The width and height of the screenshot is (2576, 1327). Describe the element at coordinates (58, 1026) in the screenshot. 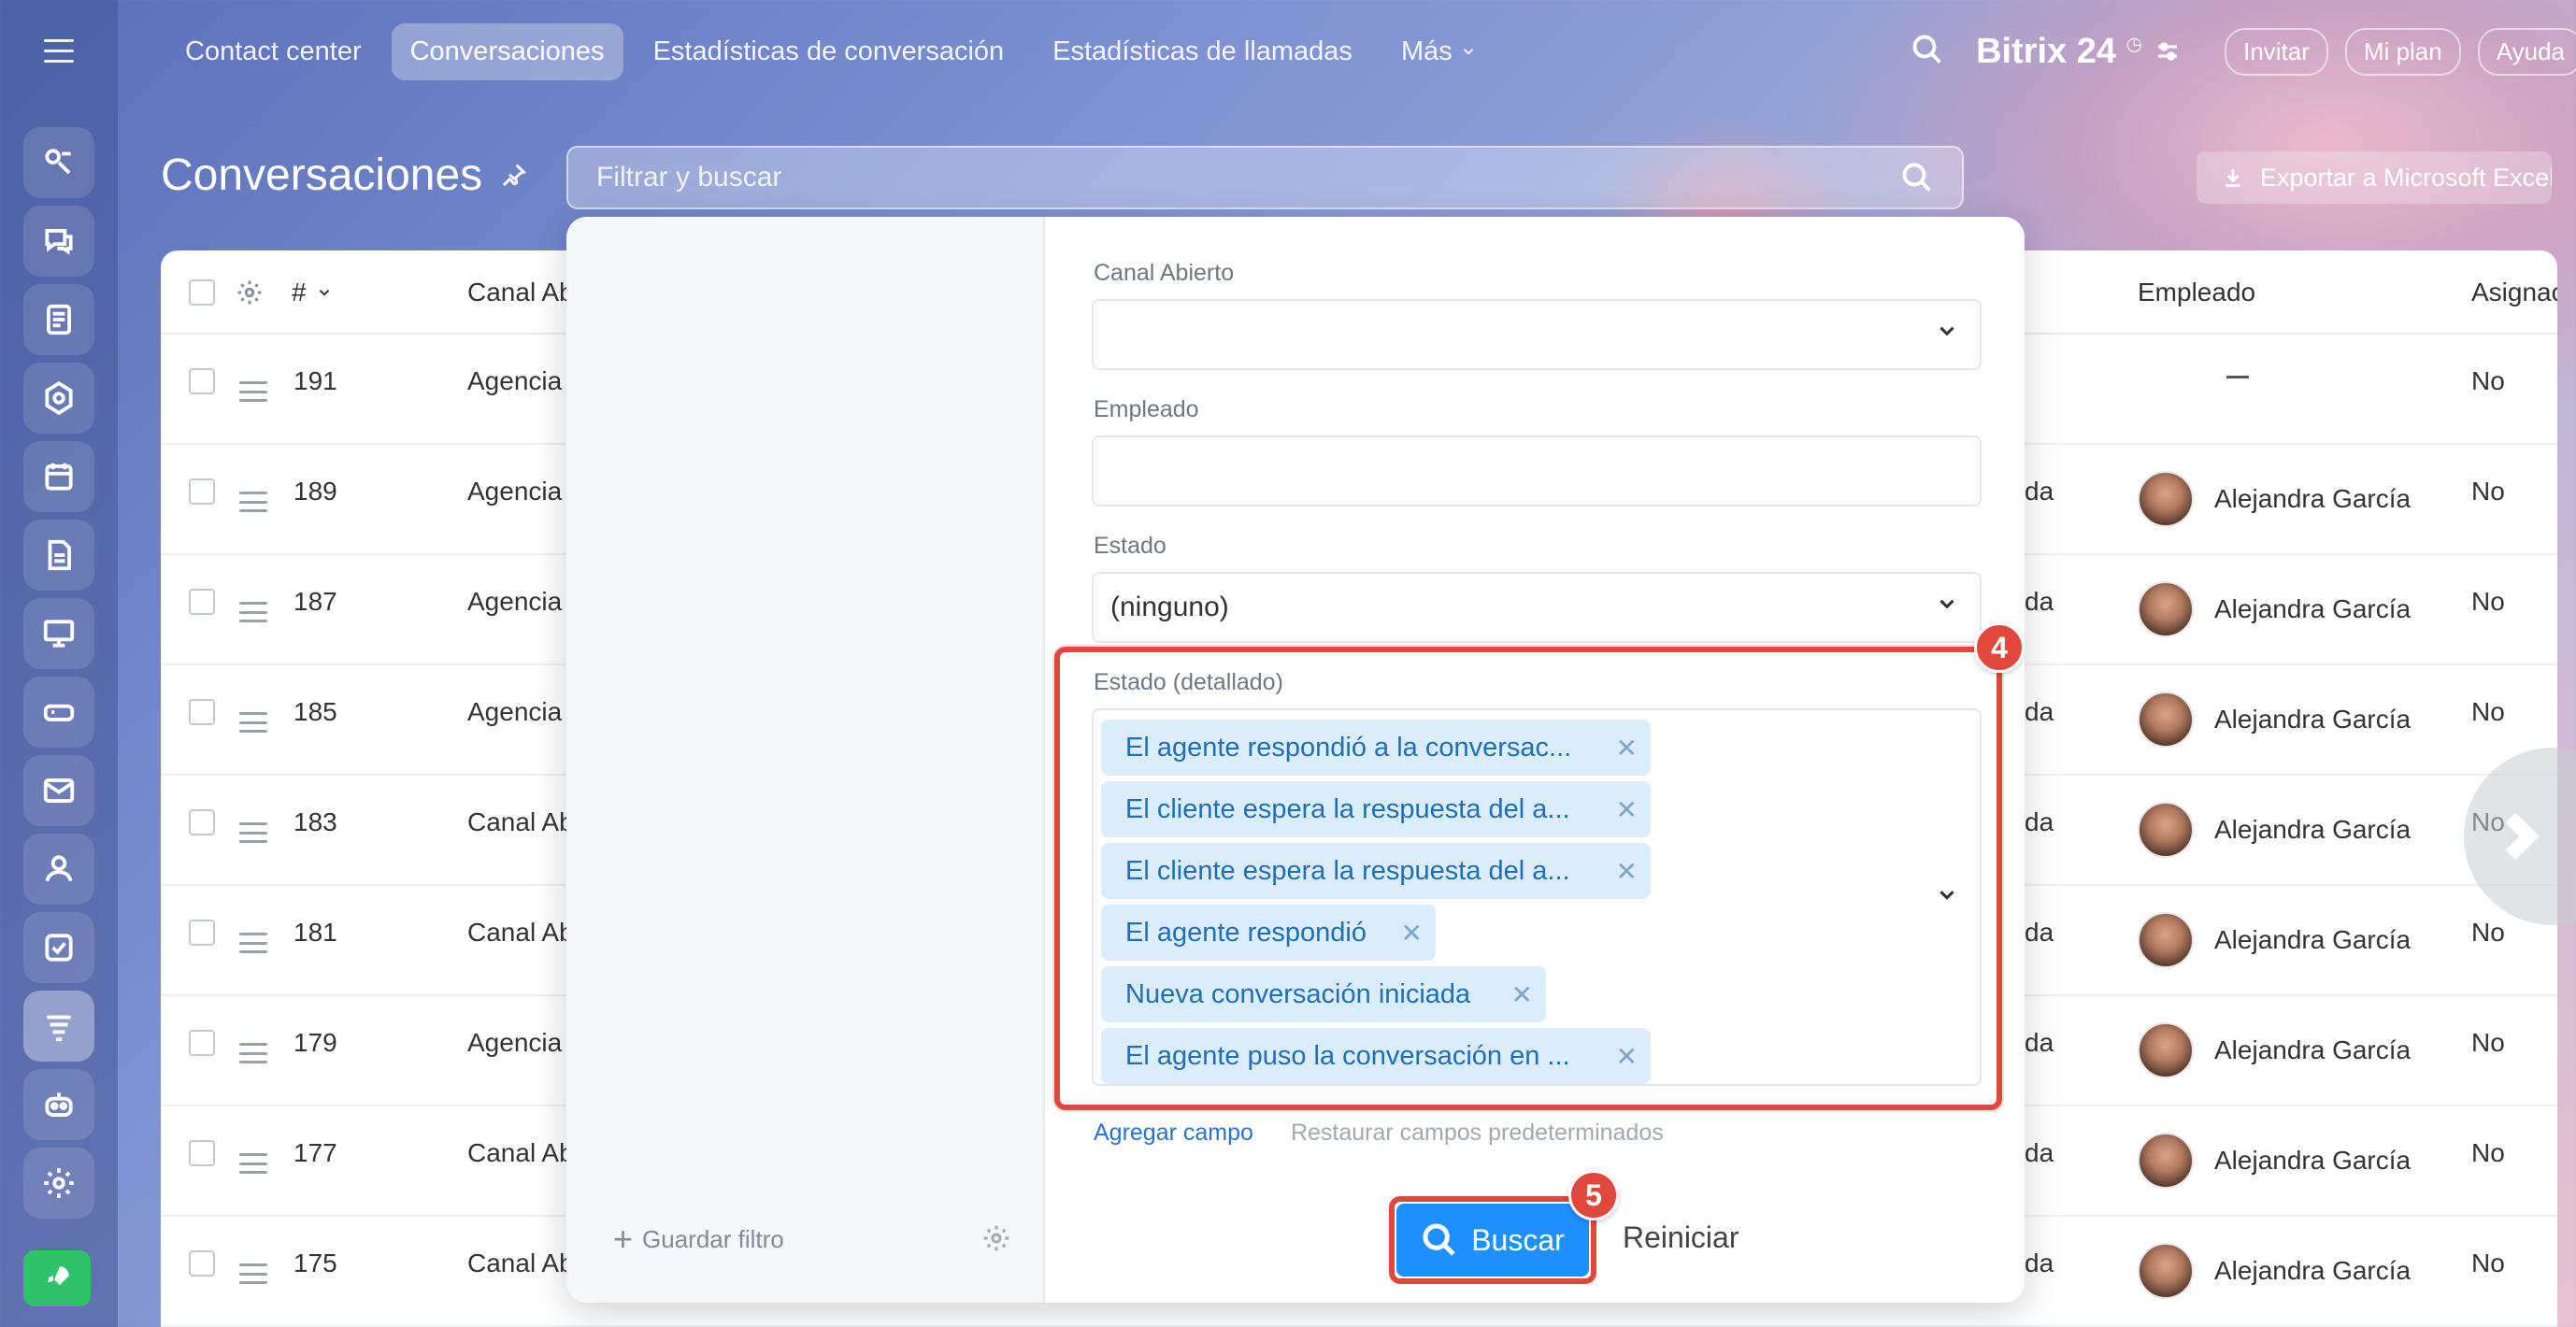

I see `contact-center-icon` at that location.